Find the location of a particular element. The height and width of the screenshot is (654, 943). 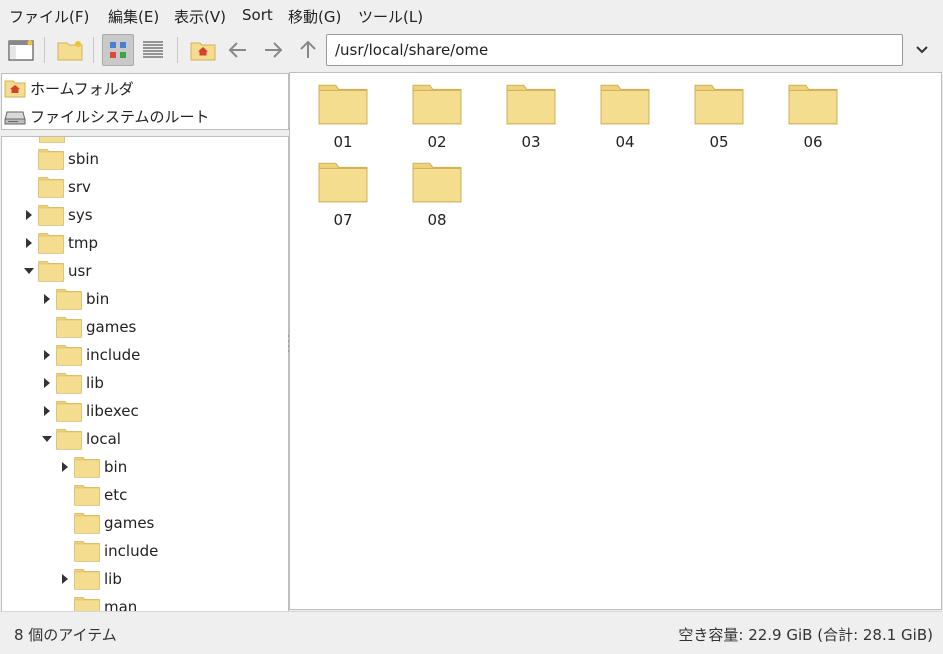

path-history-dropdown is located at coordinates (922, 50).